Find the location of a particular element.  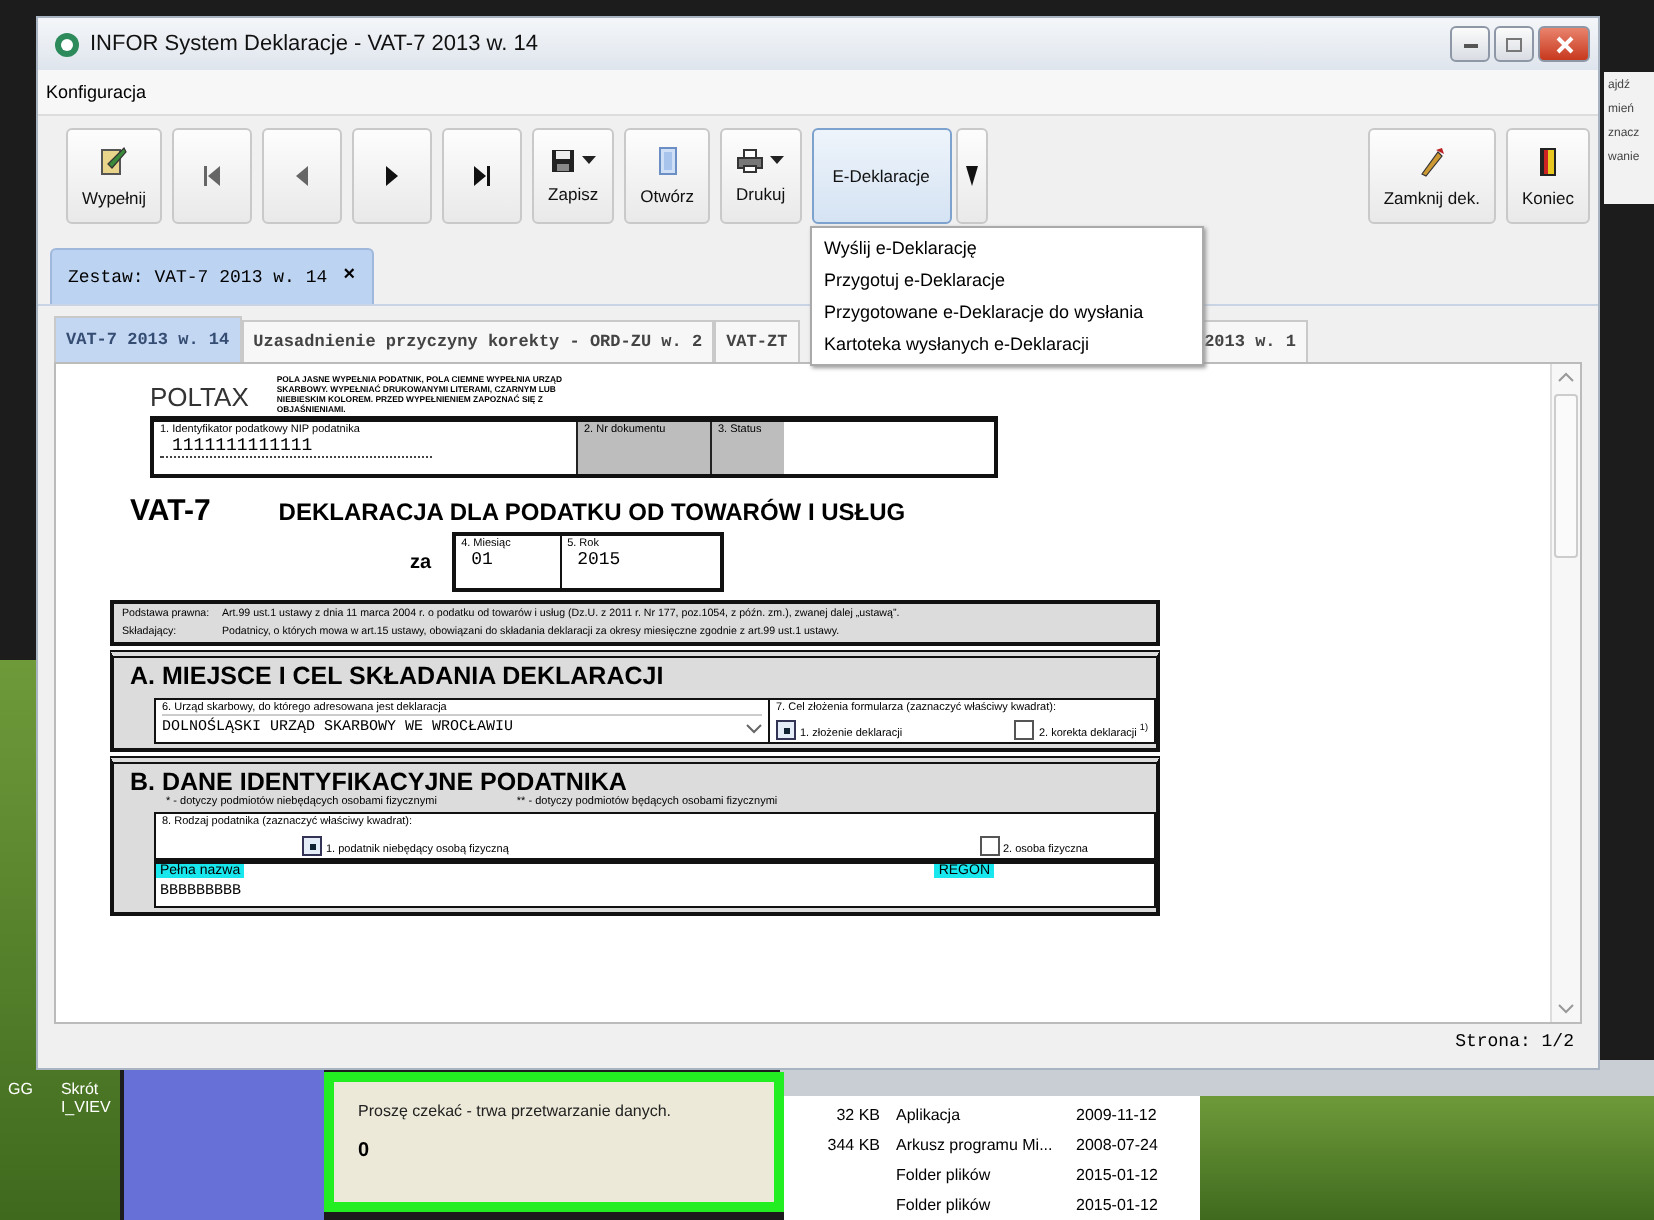

previous-icon is located at coordinates (302, 176).